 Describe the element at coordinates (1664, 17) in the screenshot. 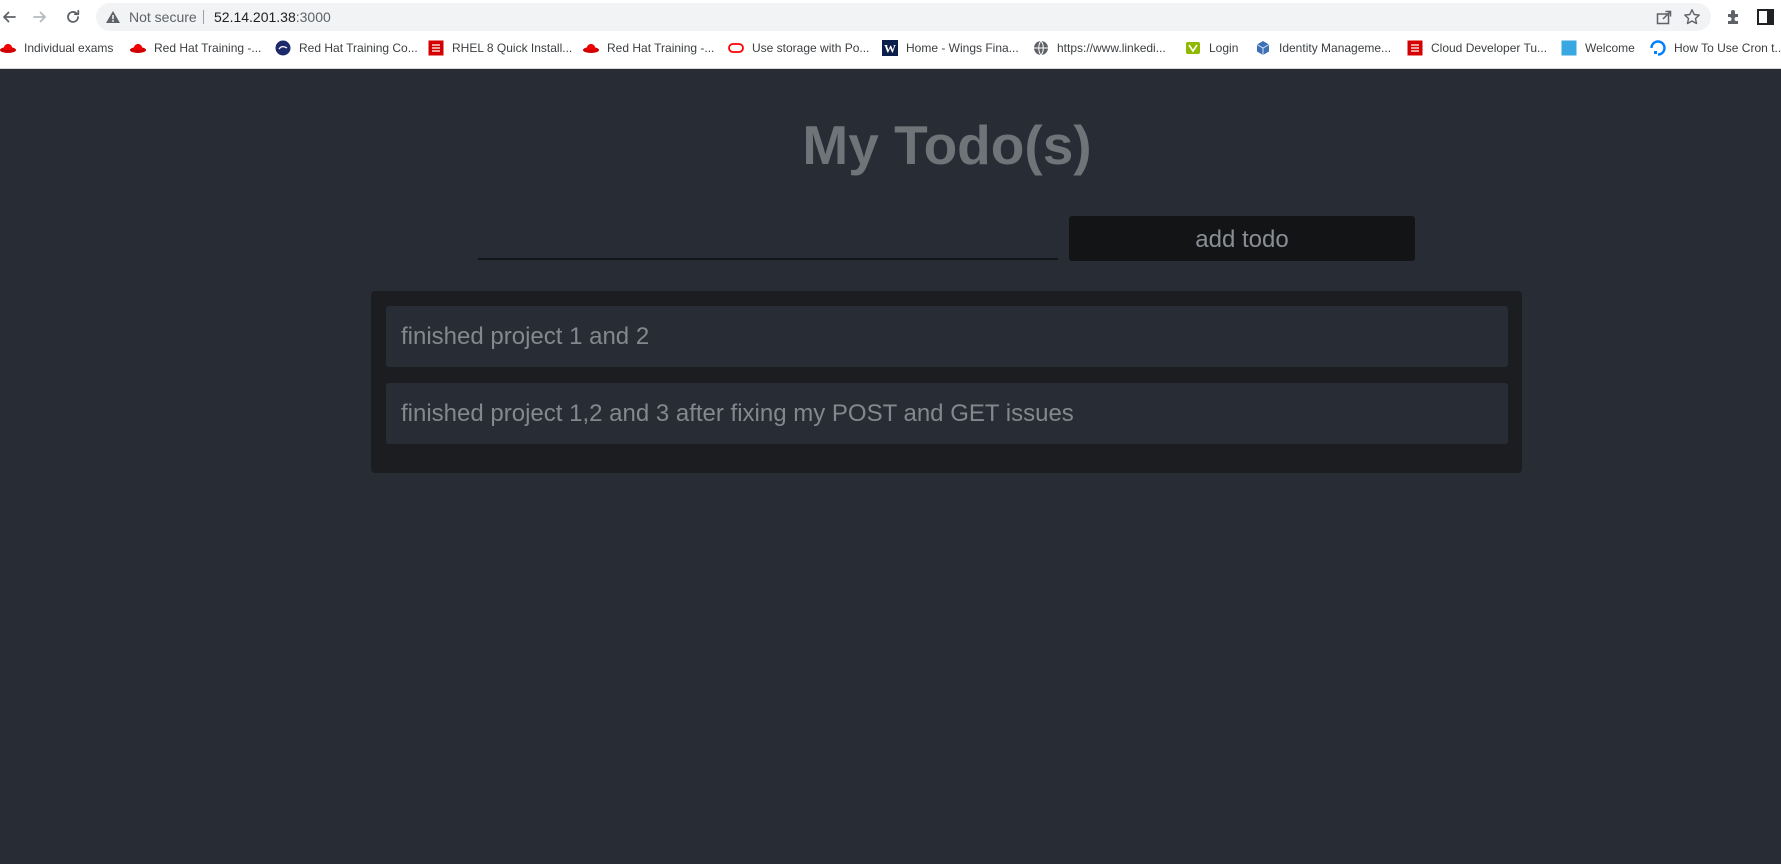

I see `share-icon` at that location.